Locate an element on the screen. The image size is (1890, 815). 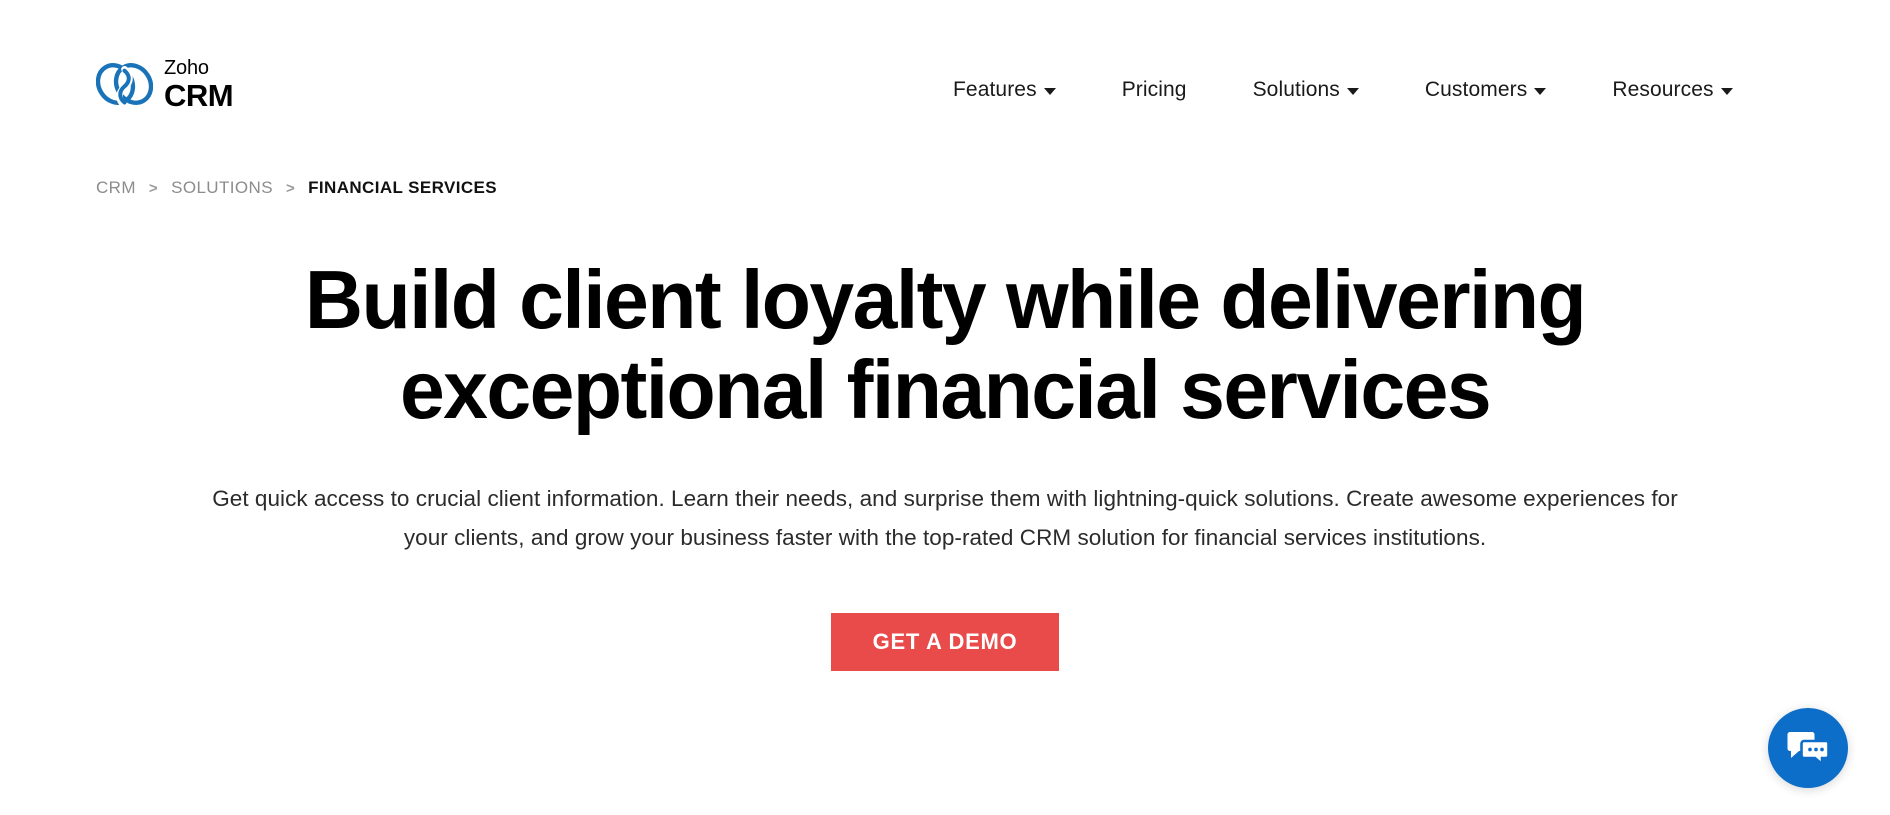
nav-item-pricing: Pricing is located at coordinates (1154, 90).